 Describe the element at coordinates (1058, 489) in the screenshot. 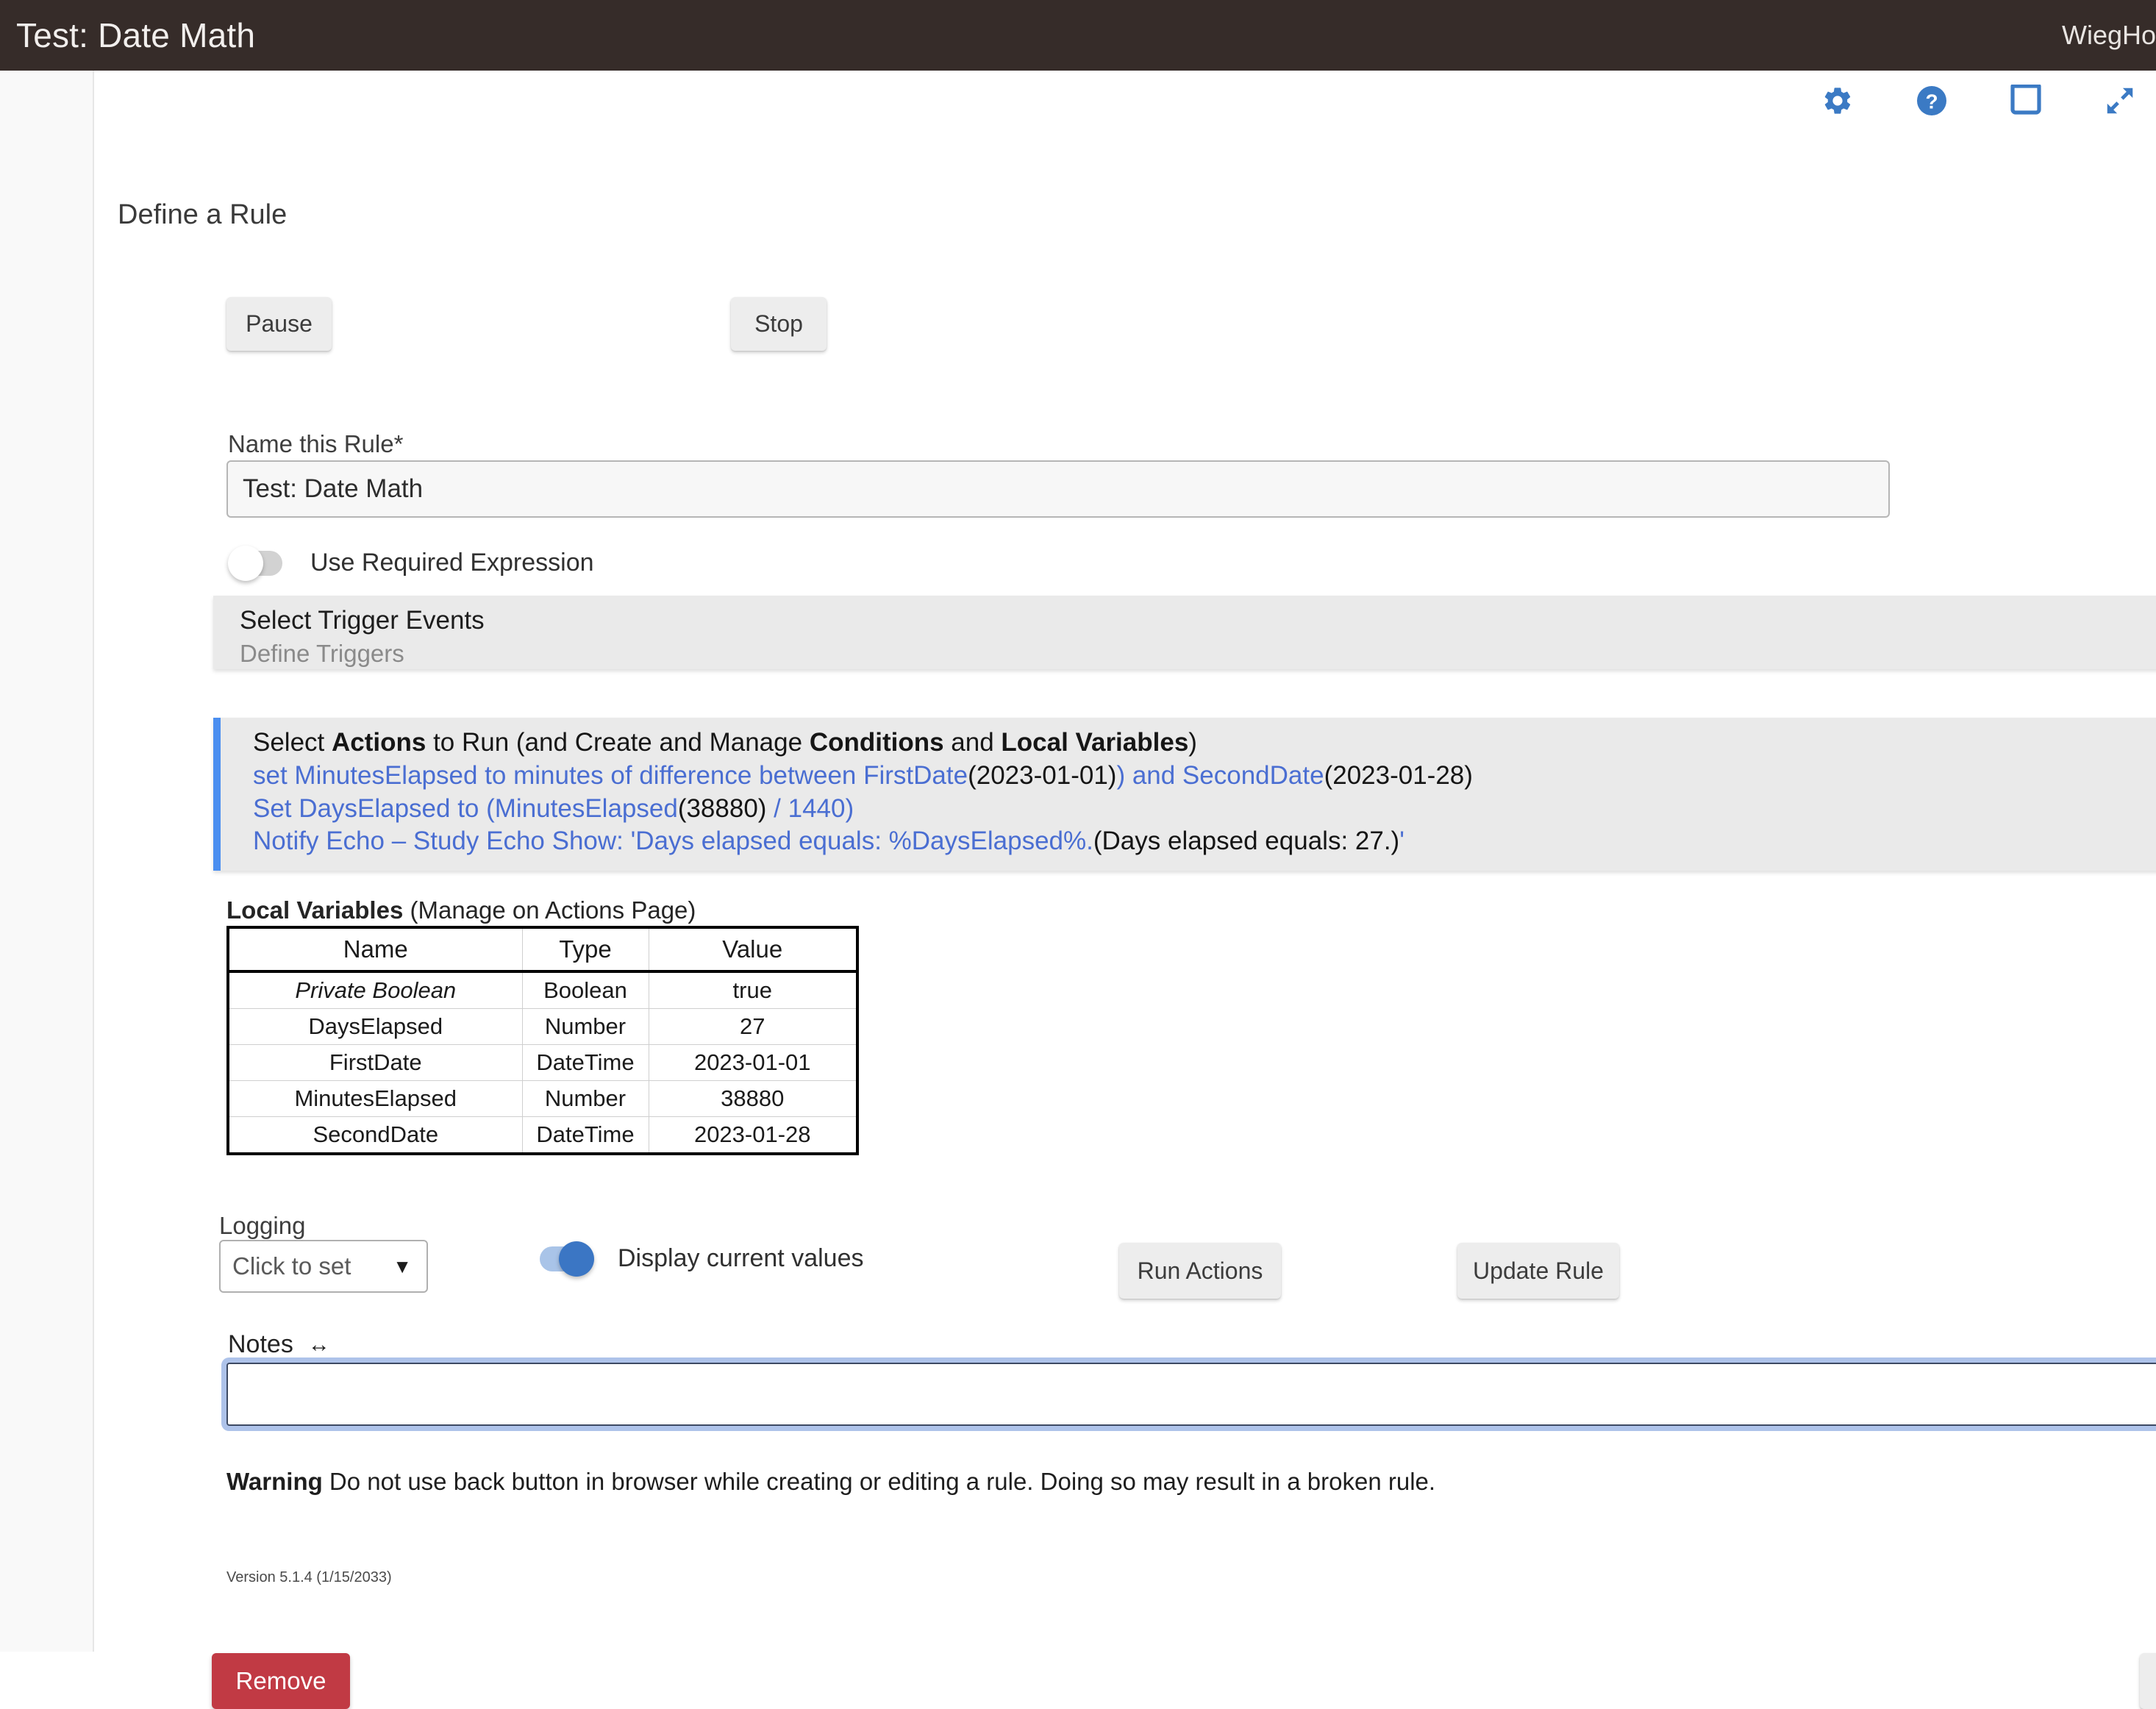

I see `rule-name-input` at that location.